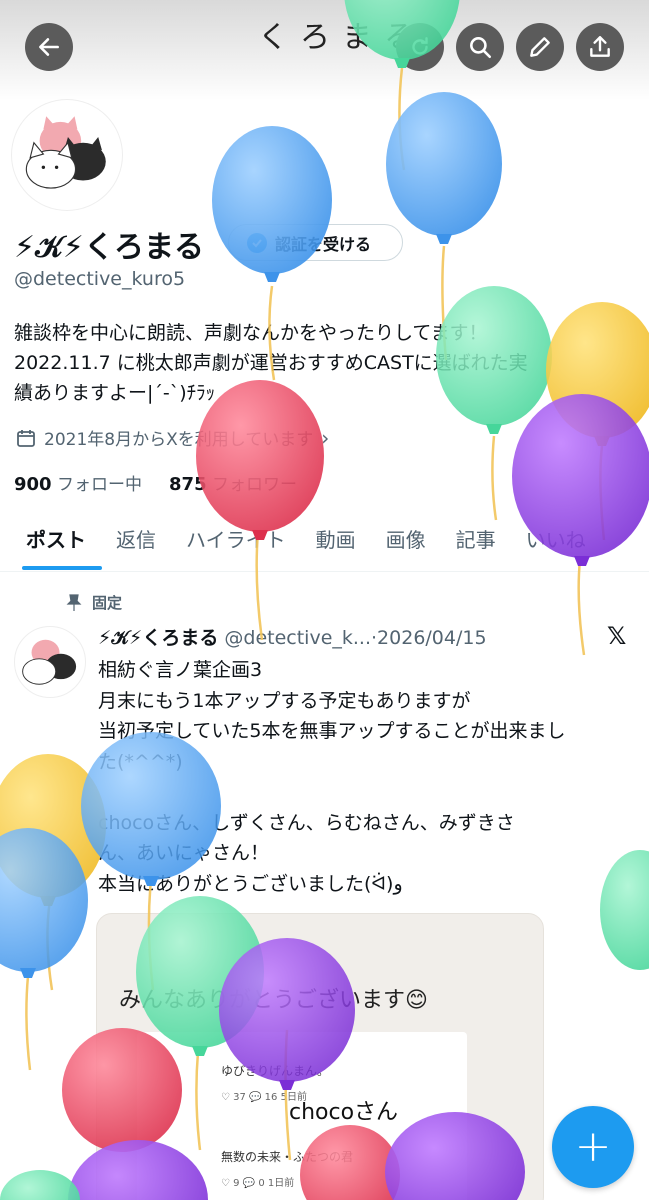  What do you see at coordinates (336, 541) in the screenshot?
I see `tab-videos: 動画` at bounding box center [336, 541].